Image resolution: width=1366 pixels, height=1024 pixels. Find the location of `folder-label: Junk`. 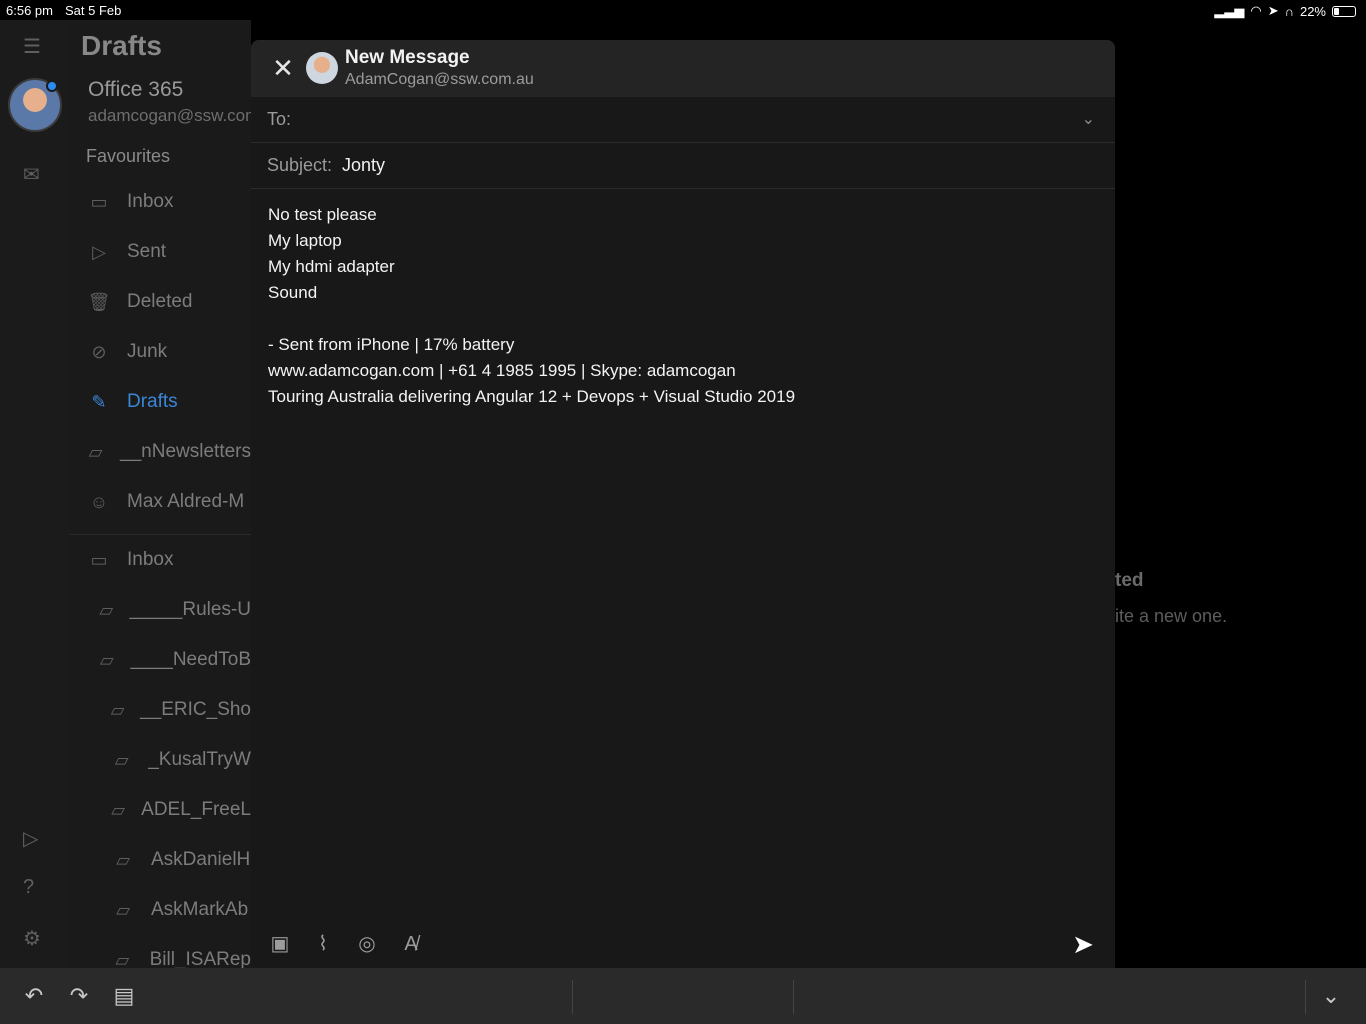

folder-label: Junk is located at coordinates (147, 351).